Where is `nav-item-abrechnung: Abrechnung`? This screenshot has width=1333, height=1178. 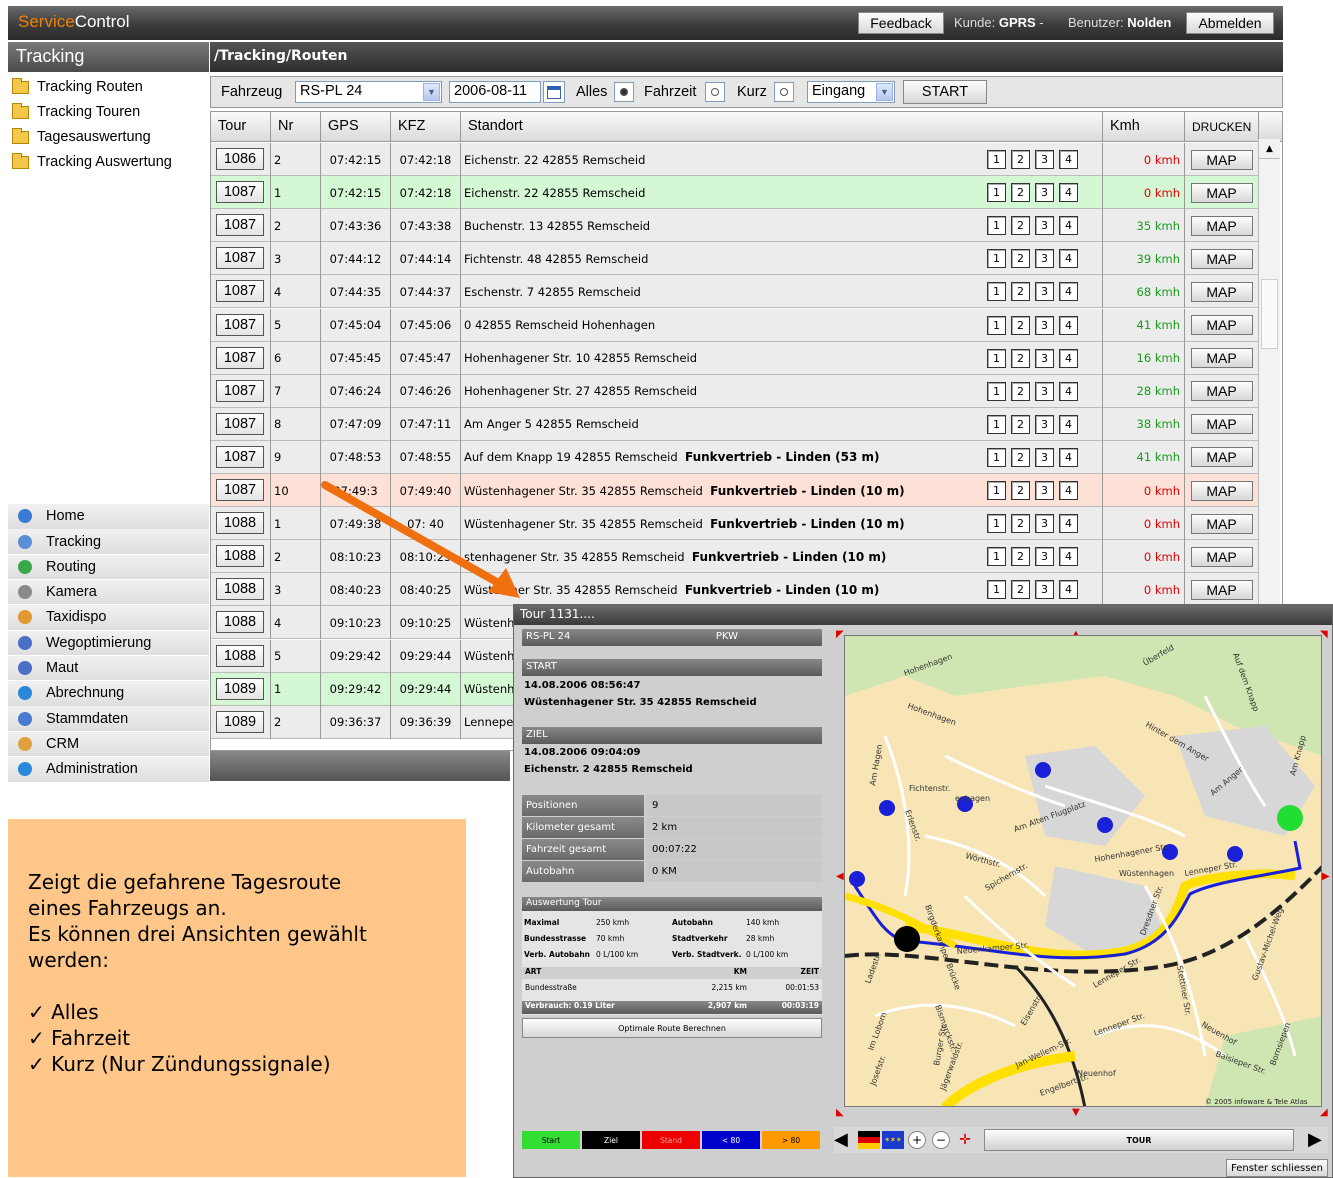 nav-item-abrechnung: Abrechnung is located at coordinates (108, 694).